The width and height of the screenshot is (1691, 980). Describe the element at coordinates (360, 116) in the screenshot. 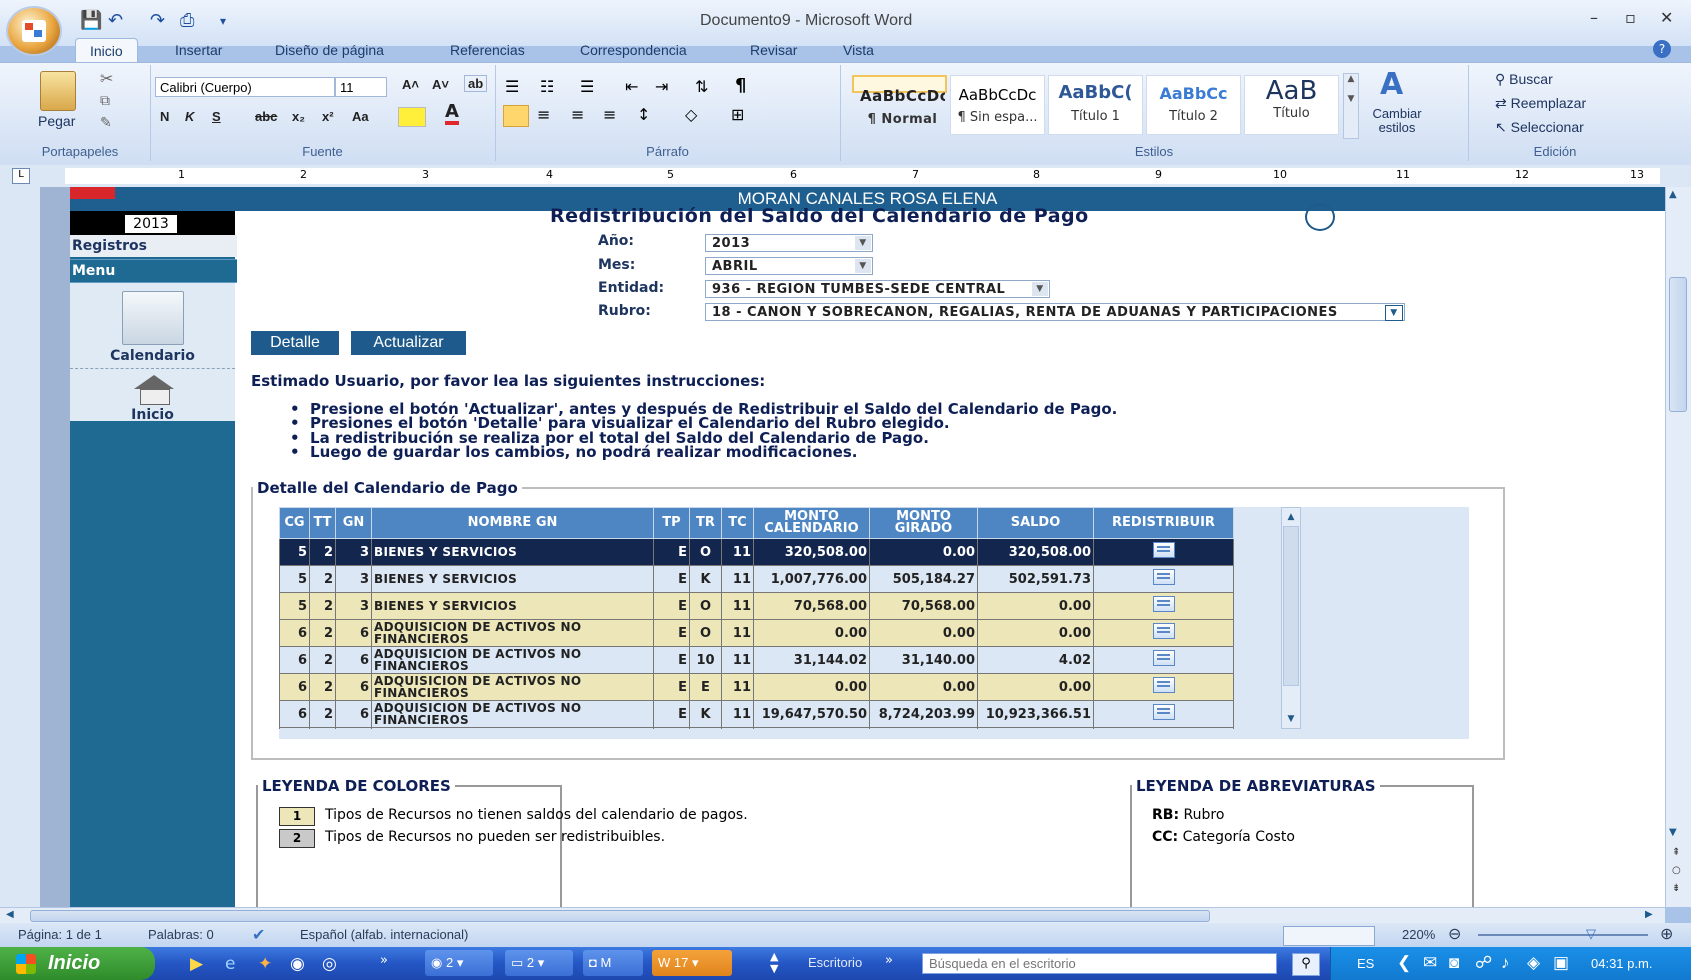

I see `change-case-button: Aa` at that location.